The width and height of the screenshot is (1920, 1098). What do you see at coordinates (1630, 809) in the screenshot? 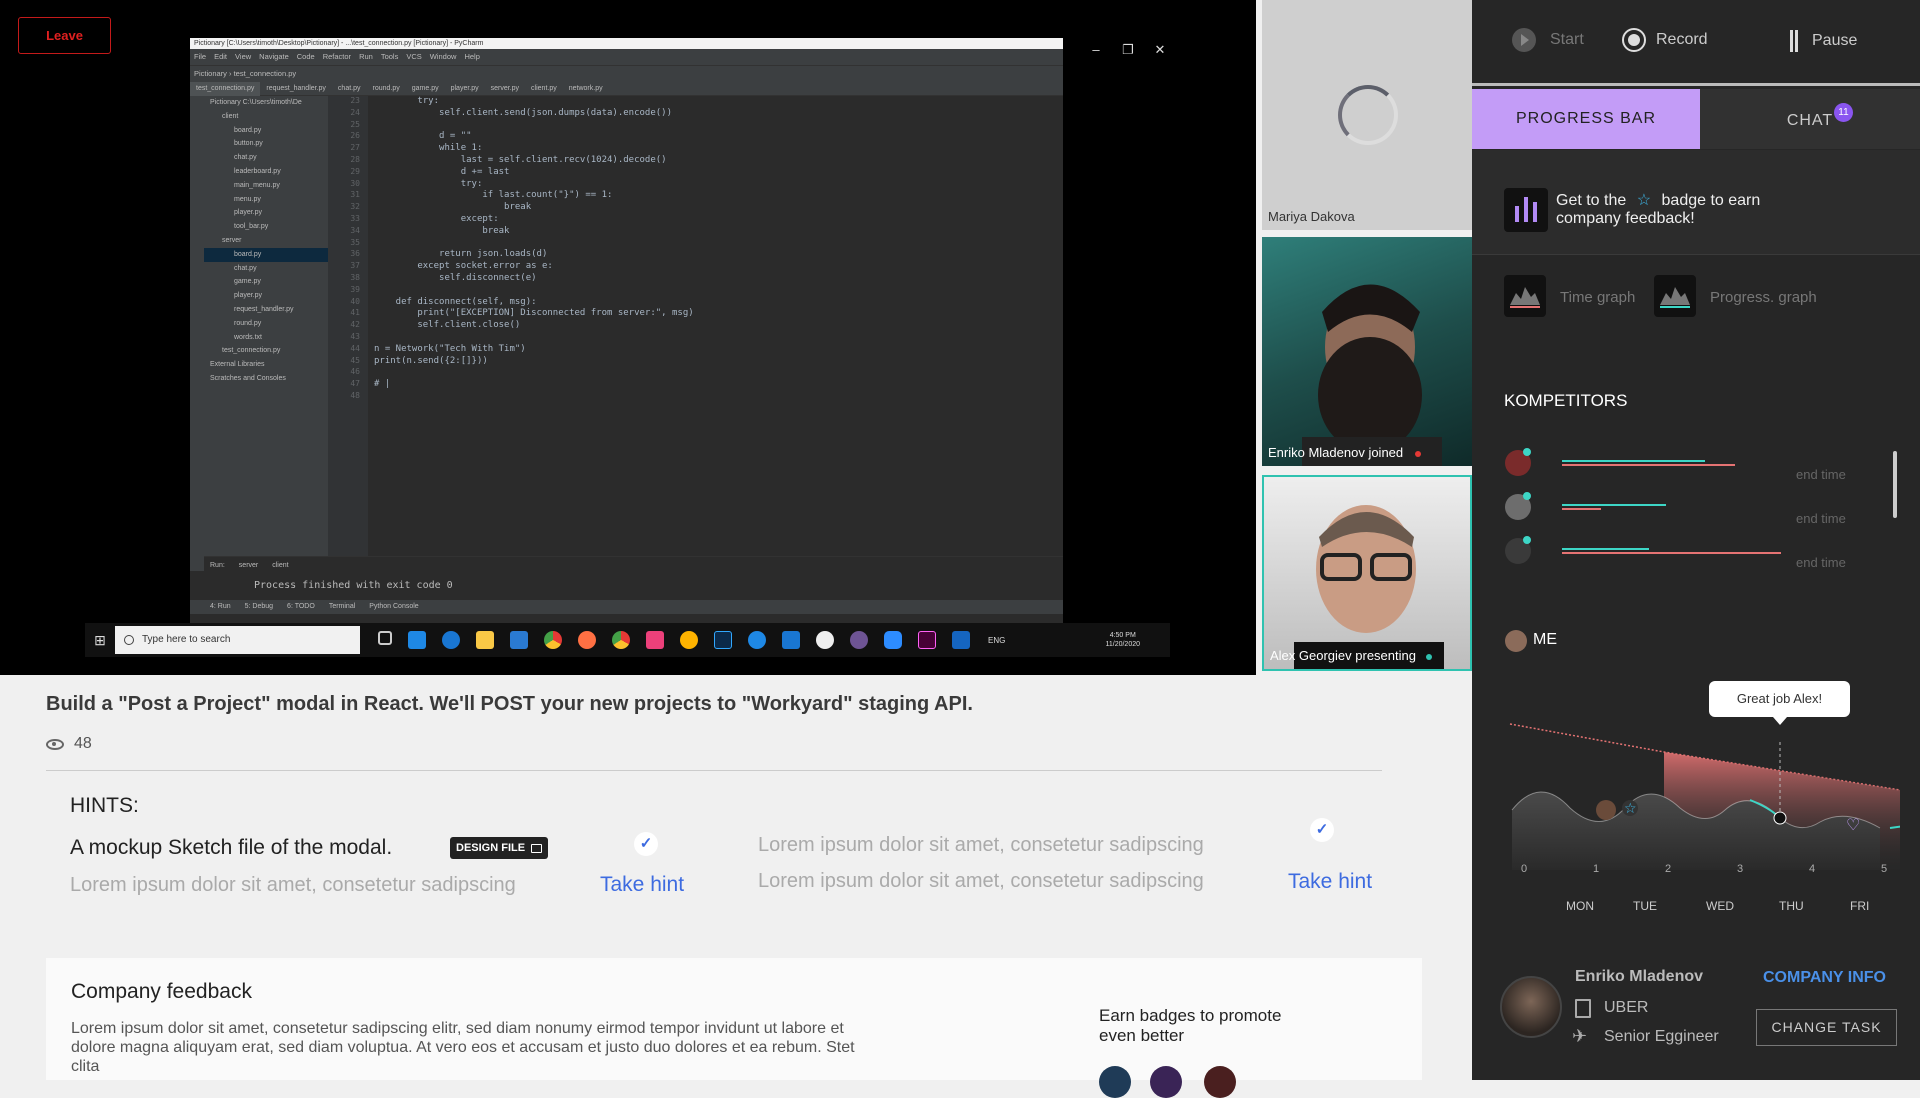
I see `star-icon: ☆` at bounding box center [1630, 809].